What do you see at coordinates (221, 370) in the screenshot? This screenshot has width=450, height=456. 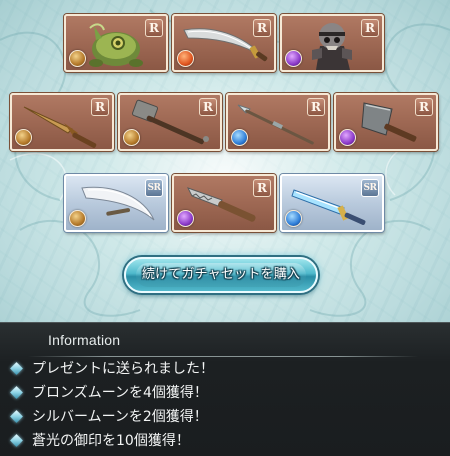 I see `information-line: プレゼントに送られました！` at bounding box center [221, 370].